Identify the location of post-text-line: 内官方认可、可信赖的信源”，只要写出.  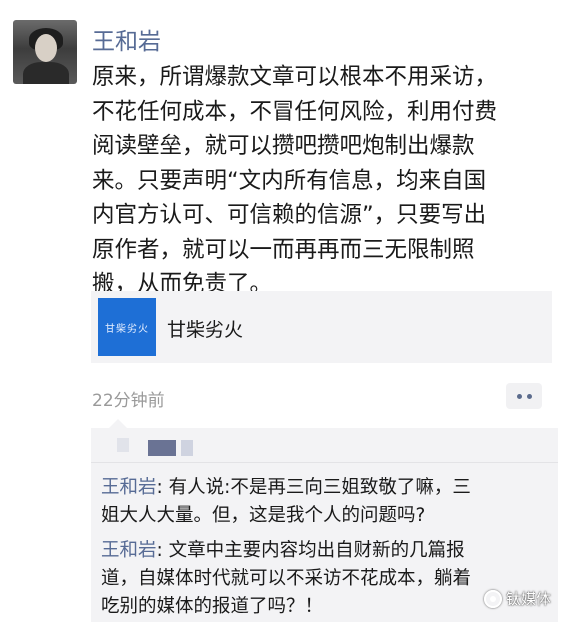
(289, 215).